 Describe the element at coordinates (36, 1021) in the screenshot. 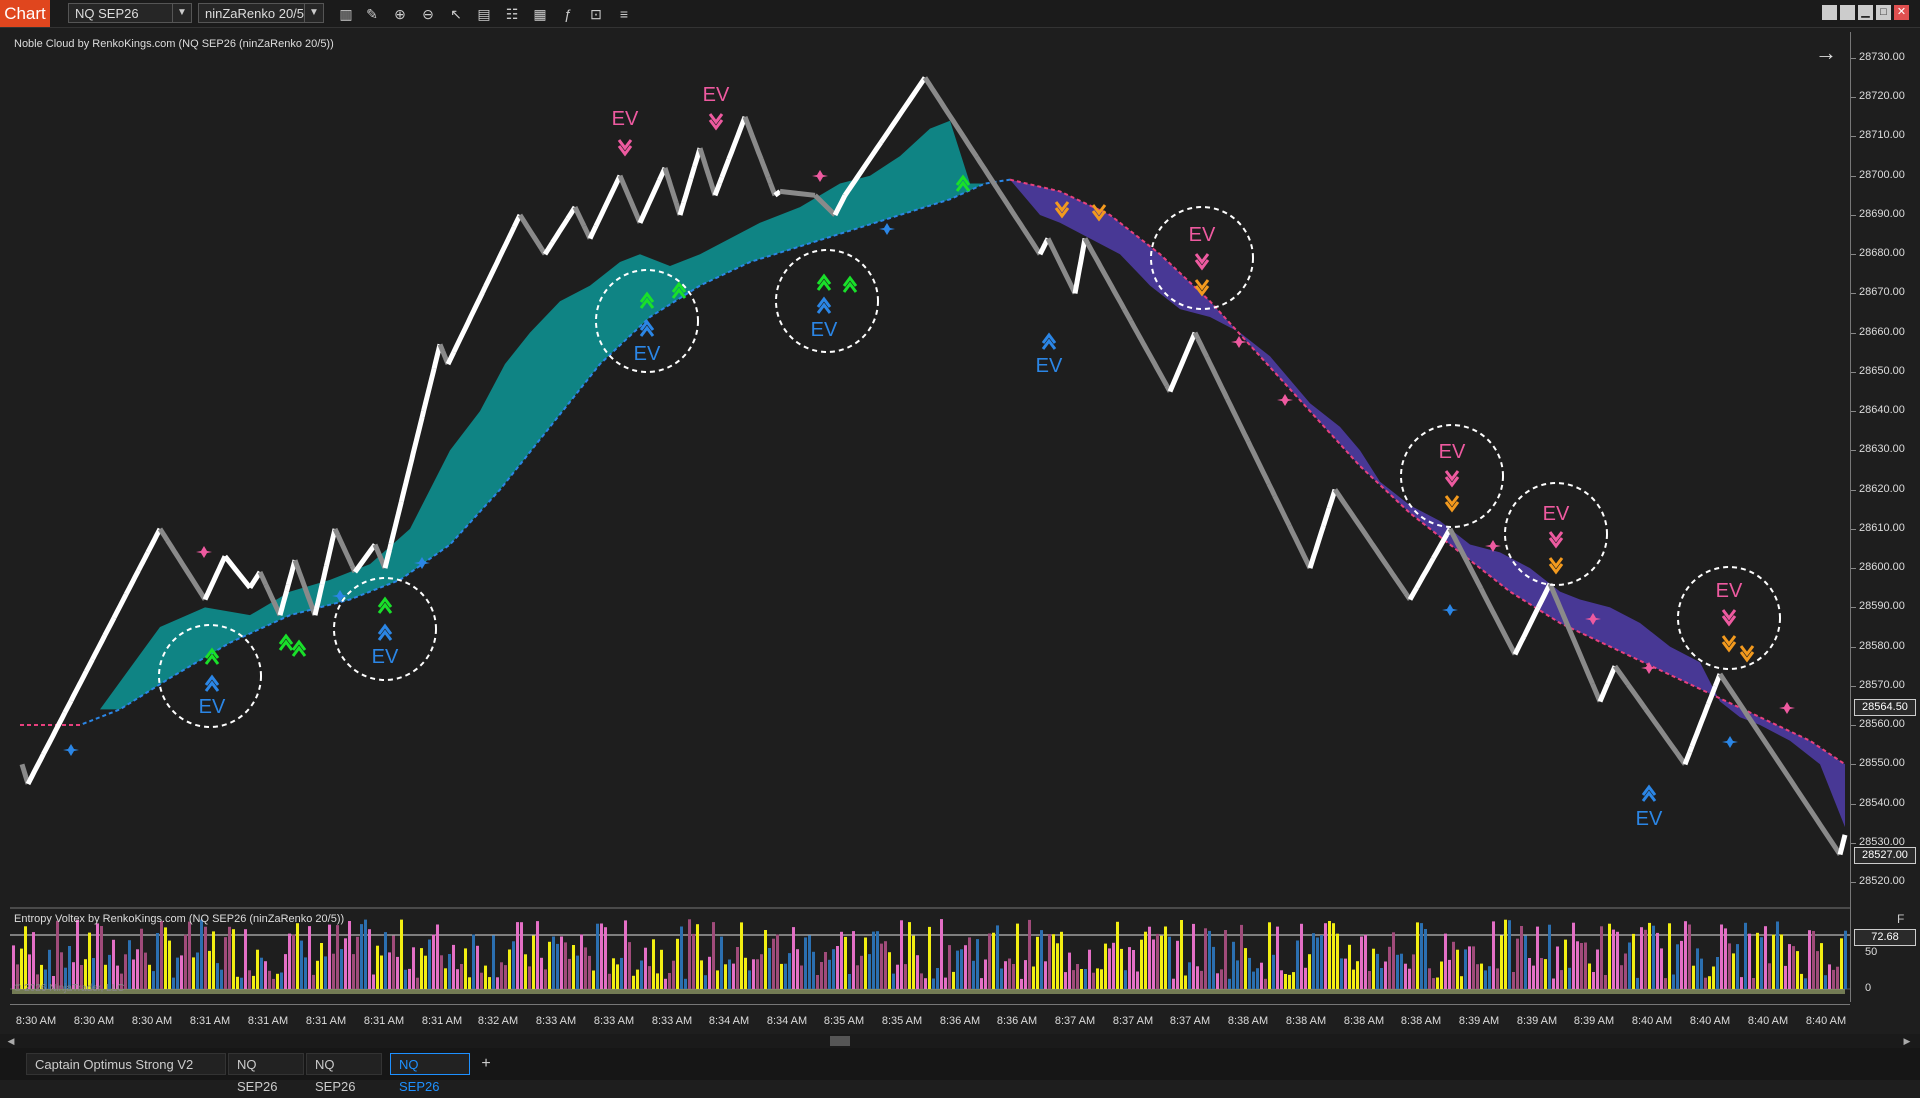

I see `time-tick-label: 8:30 AM` at that location.